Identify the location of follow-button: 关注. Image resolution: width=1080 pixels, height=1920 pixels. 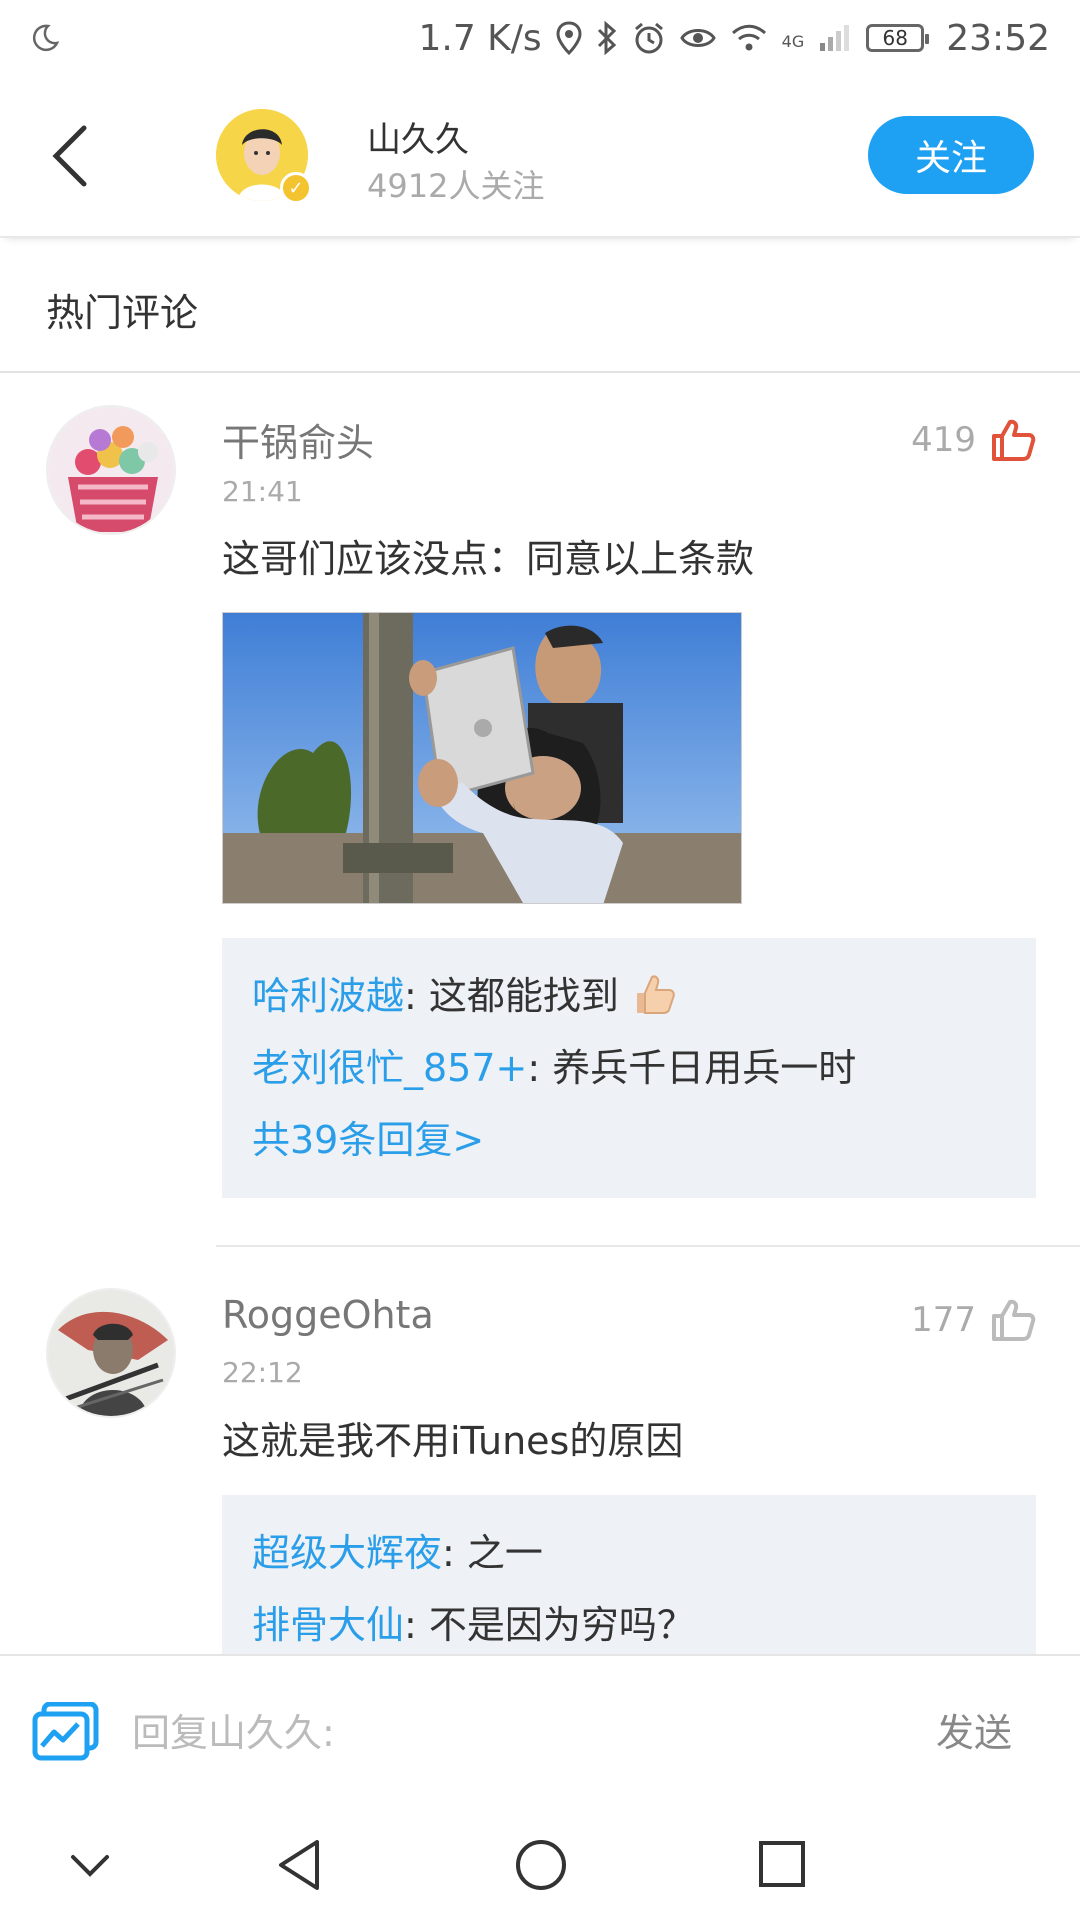
(951, 155).